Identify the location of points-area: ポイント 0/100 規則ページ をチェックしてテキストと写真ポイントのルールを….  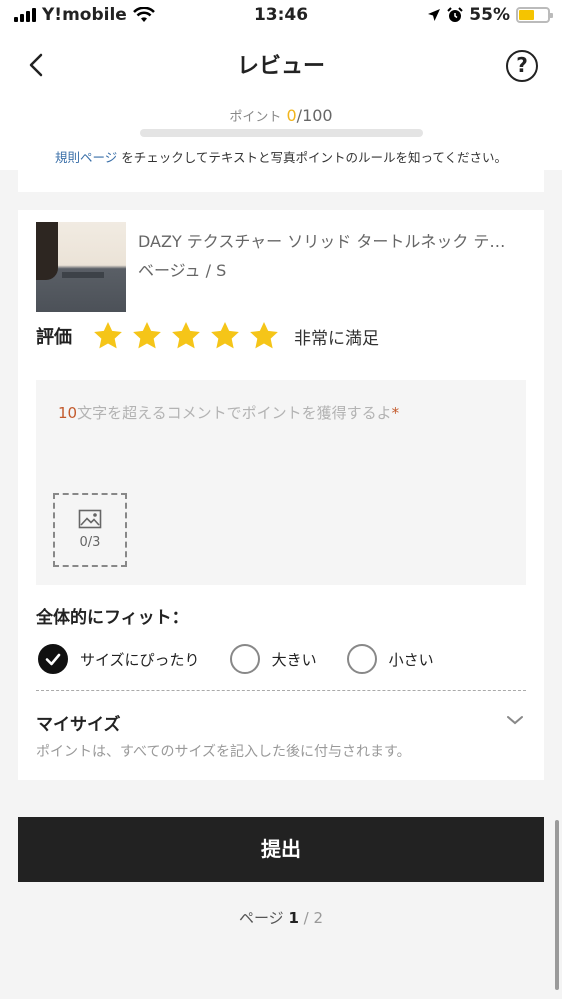
(281, 134).